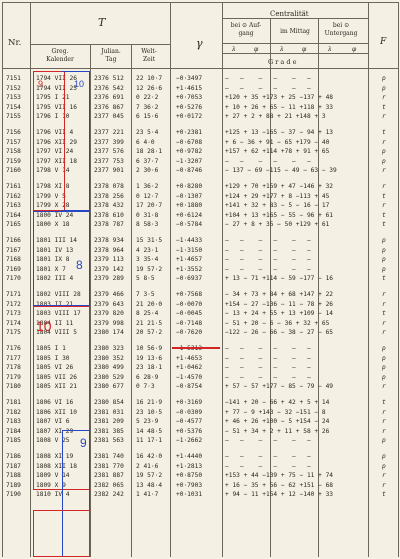 The width and height of the screenshot is (400, 559). I want to click on row-centralitat: +104 + 13 +165 − 55 − 96 + 61, so click(279, 215).